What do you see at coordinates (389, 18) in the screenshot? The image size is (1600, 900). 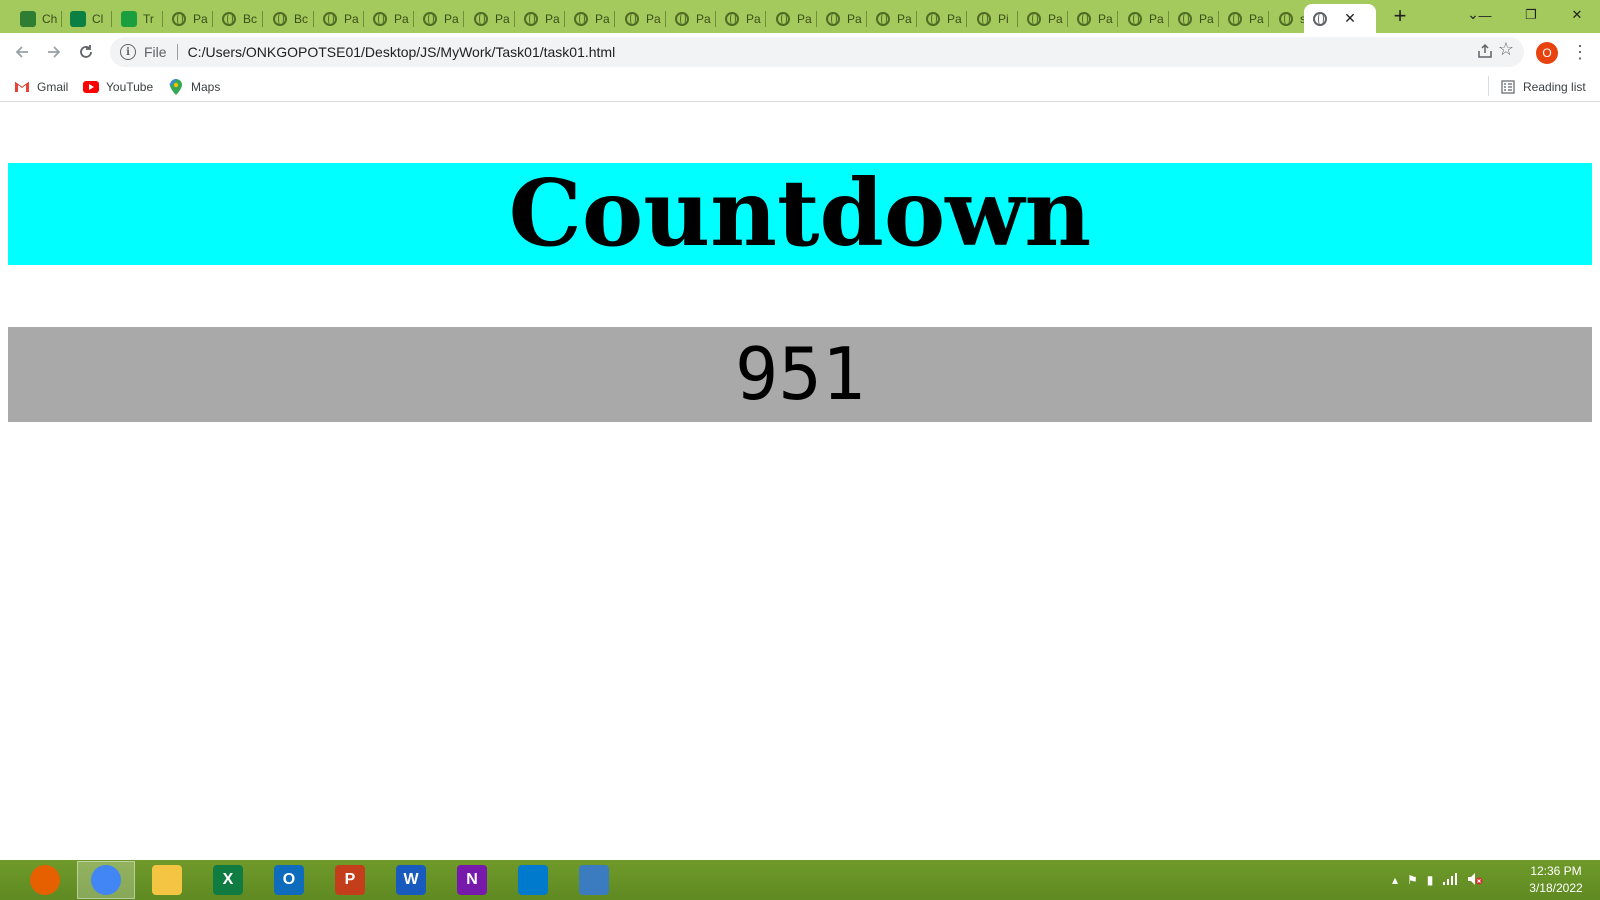 I see `tab-8: Pa` at bounding box center [389, 18].